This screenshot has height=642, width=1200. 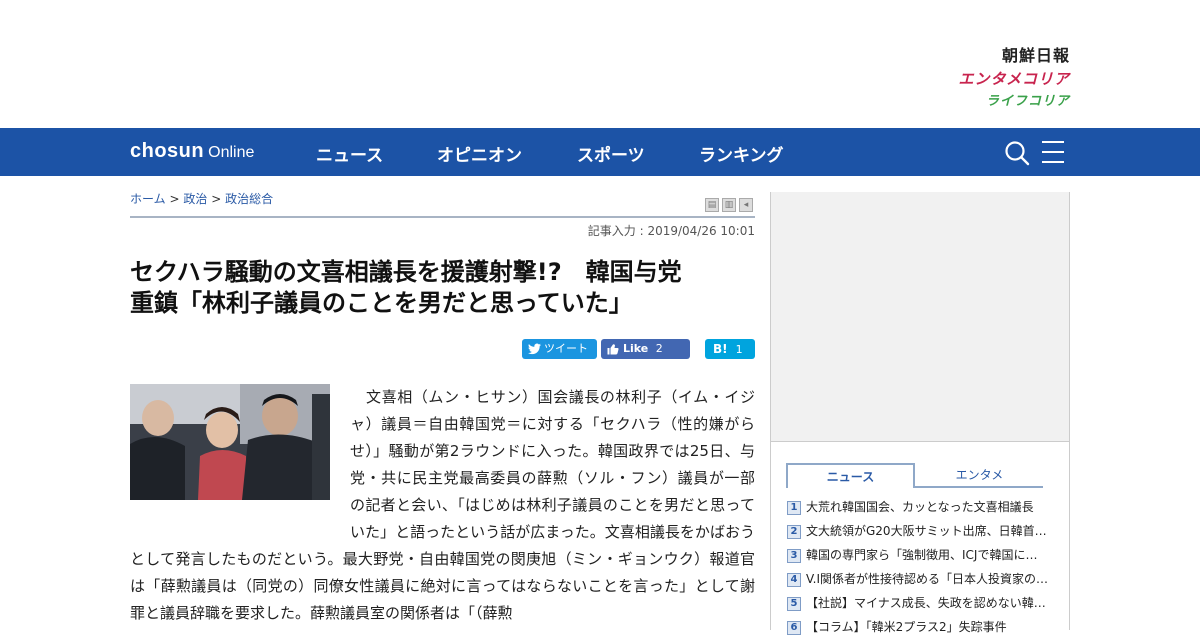 What do you see at coordinates (1014, 53) in the screenshot?
I see `chosun-nippo-logo: 朝鮮日報` at bounding box center [1014, 53].